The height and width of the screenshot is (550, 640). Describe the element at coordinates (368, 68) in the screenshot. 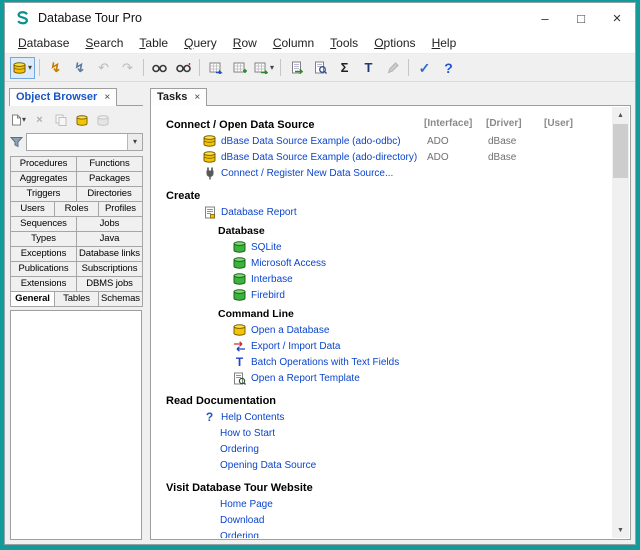

I see `text-fields-button: T` at that location.